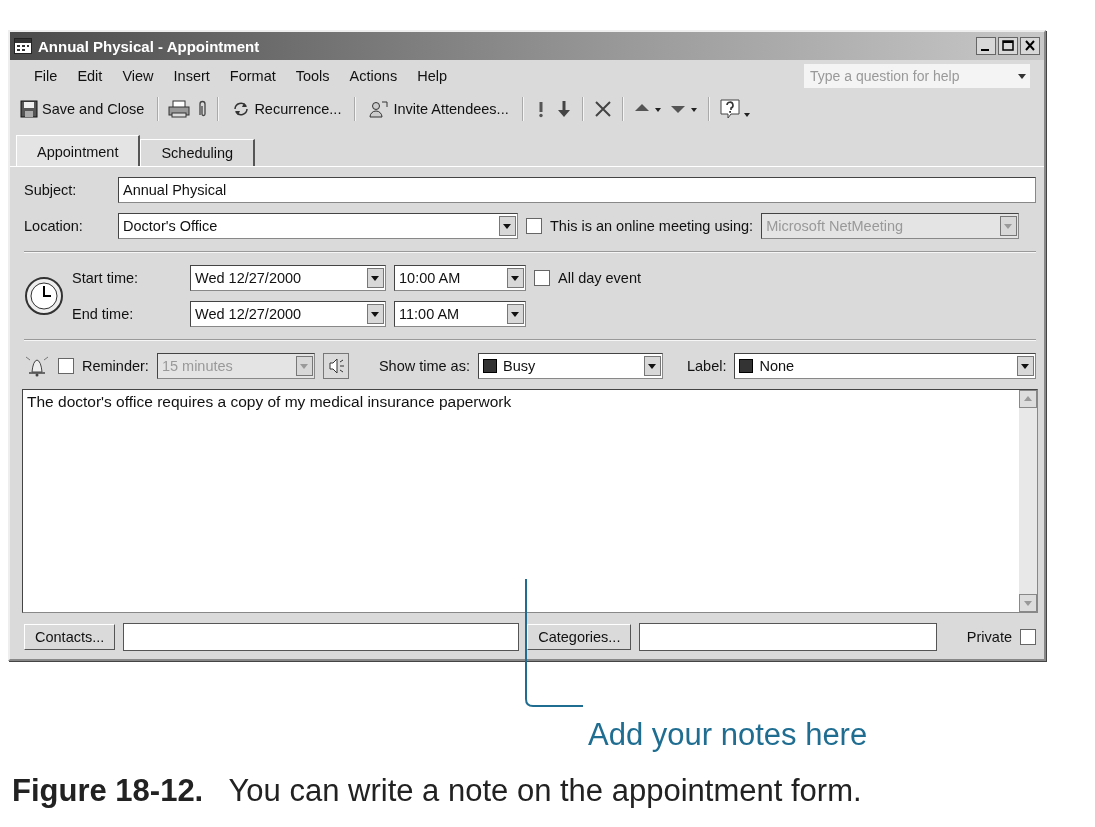  What do you see at coordinates (103, 314) in the screenshot?
I see `end-time-label: End time:` at bounding box center [103, 314].